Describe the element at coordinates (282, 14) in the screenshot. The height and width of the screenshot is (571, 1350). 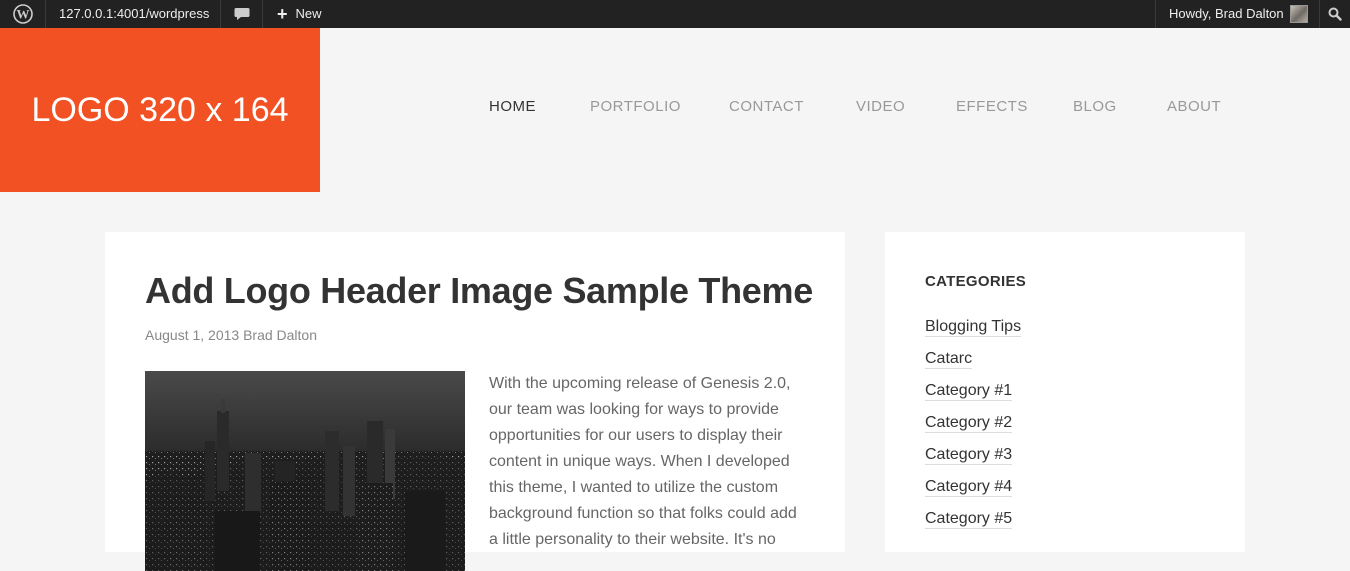
I see `plus-icon: +` at that location.